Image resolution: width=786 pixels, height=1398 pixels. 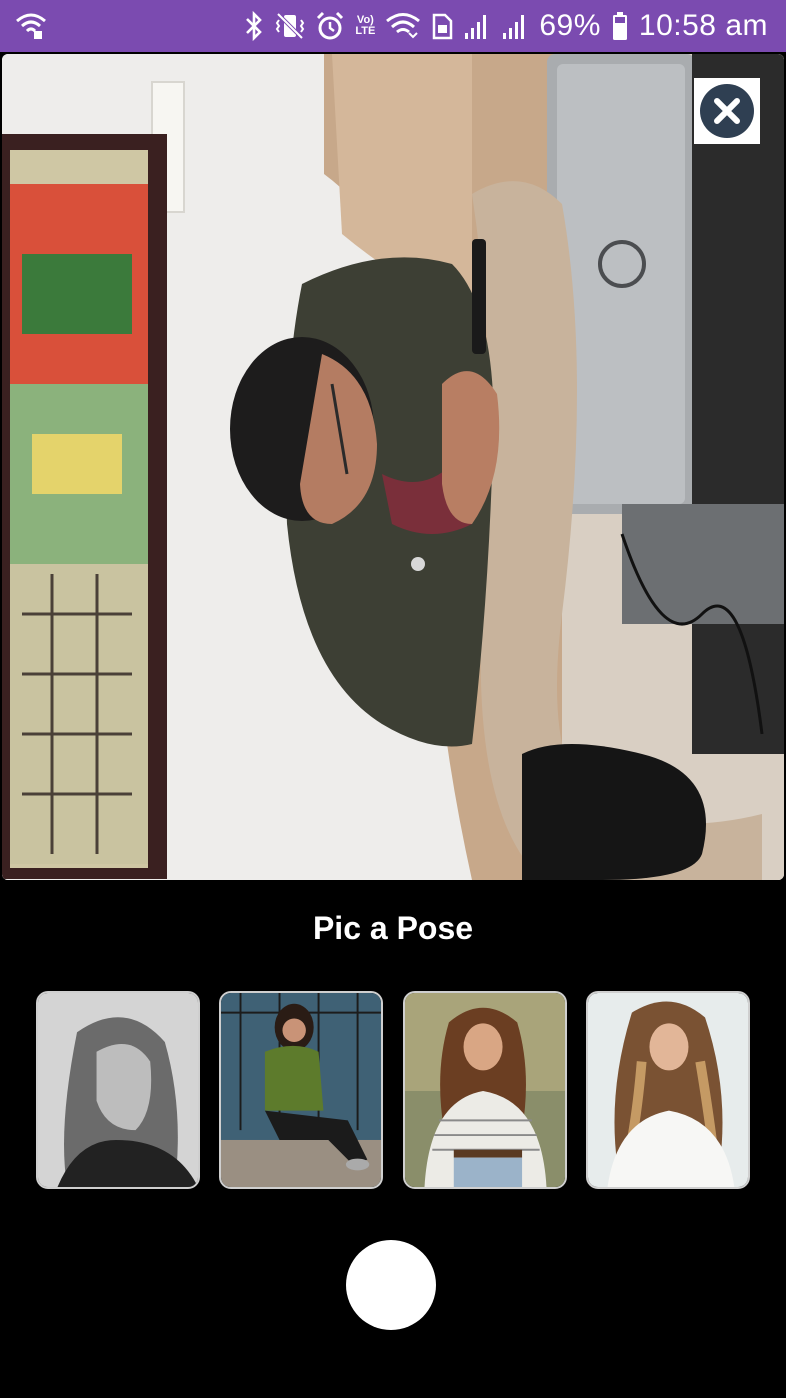 What do you see at coordinates (290, 26) in the screenshot?
I see `vibrate-icon` at bounding box center [290, 26].